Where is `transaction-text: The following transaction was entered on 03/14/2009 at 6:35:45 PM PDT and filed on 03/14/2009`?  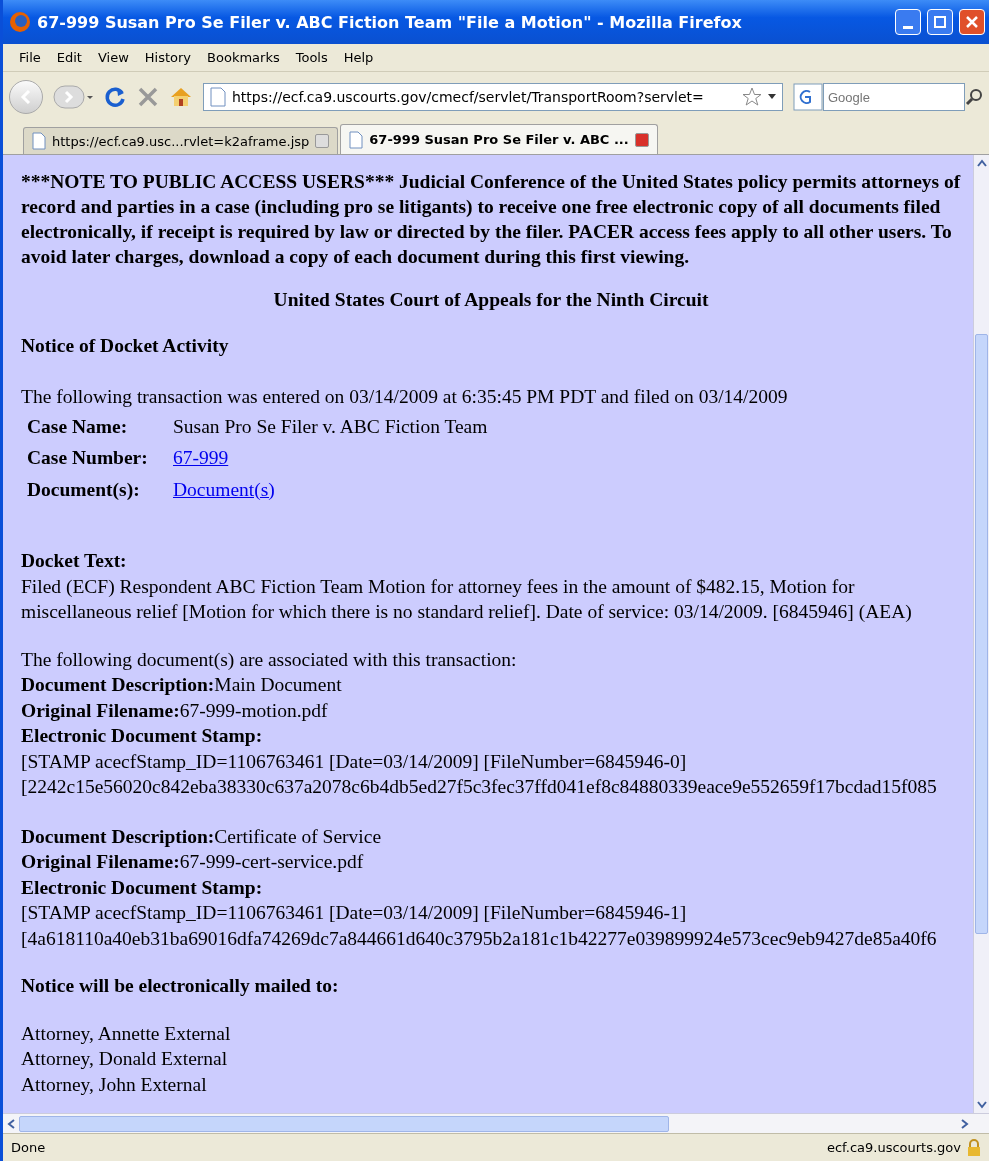 transaction-text: The following transaction was entered on 03/14/2009 at 6:35:45 PM PDT and filed on 03/14/2009 is located at coordinates (405, 397).